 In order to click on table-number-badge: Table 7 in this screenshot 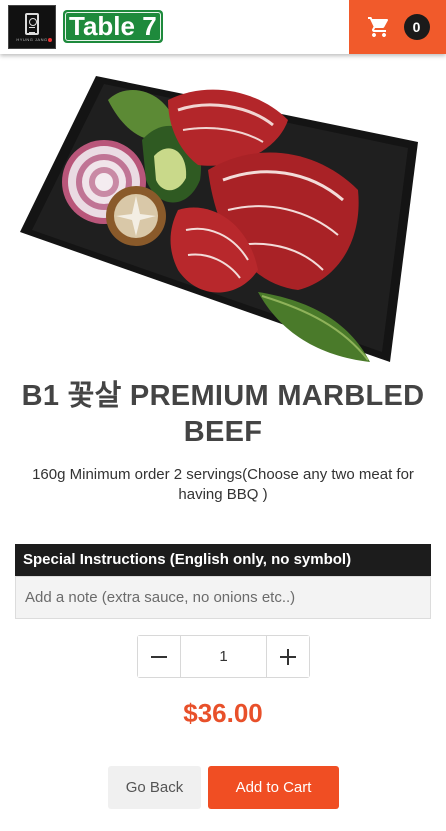, I will do `click(113, 26)`.